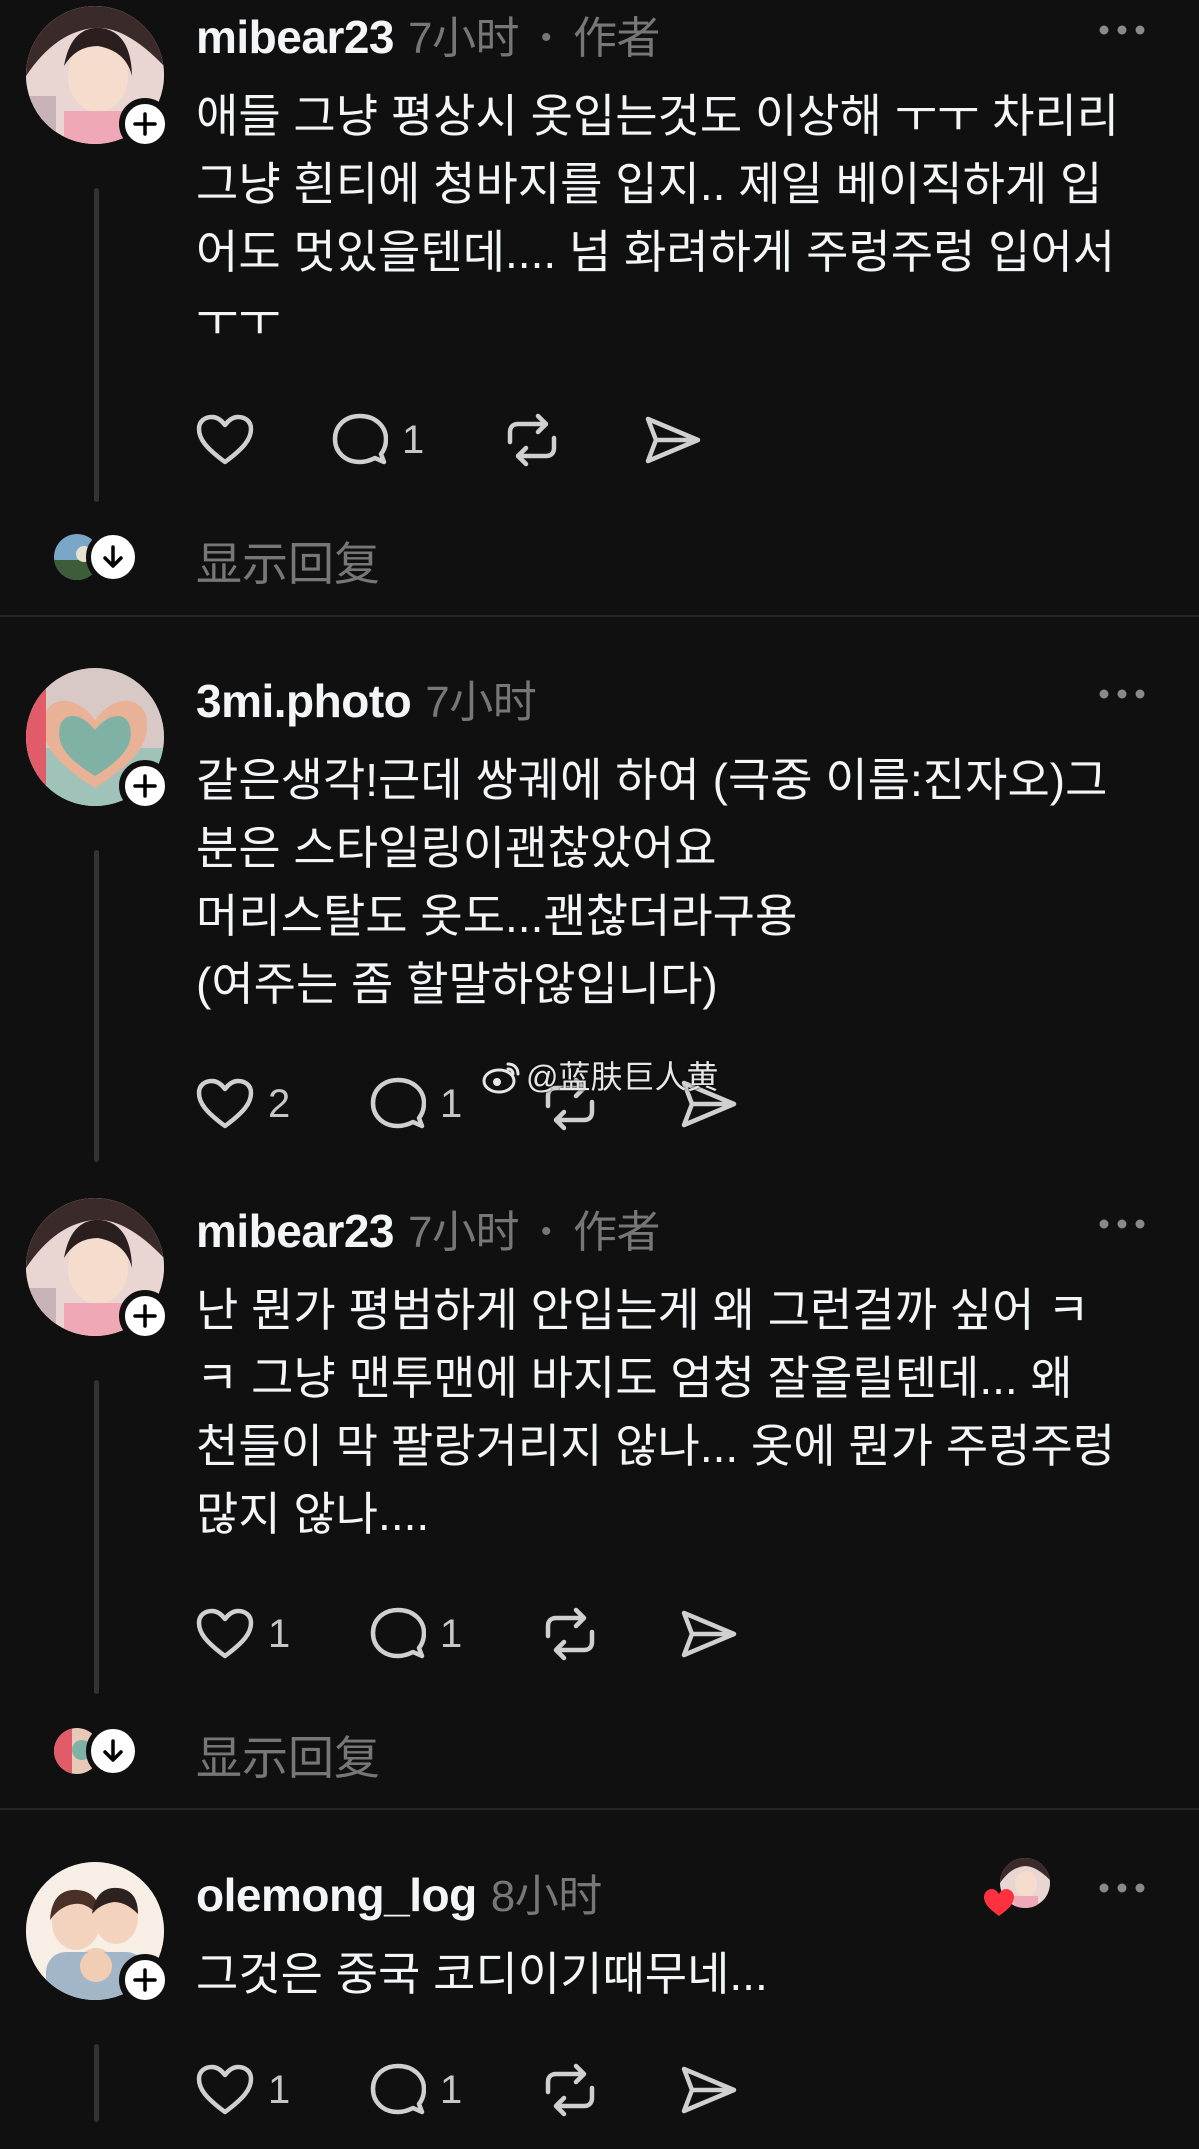 This screenshot has height=2149, width=1199. Describe the element at coordinates (336, 1895) in the screenshot. I see `username: olemong_log` at that location.